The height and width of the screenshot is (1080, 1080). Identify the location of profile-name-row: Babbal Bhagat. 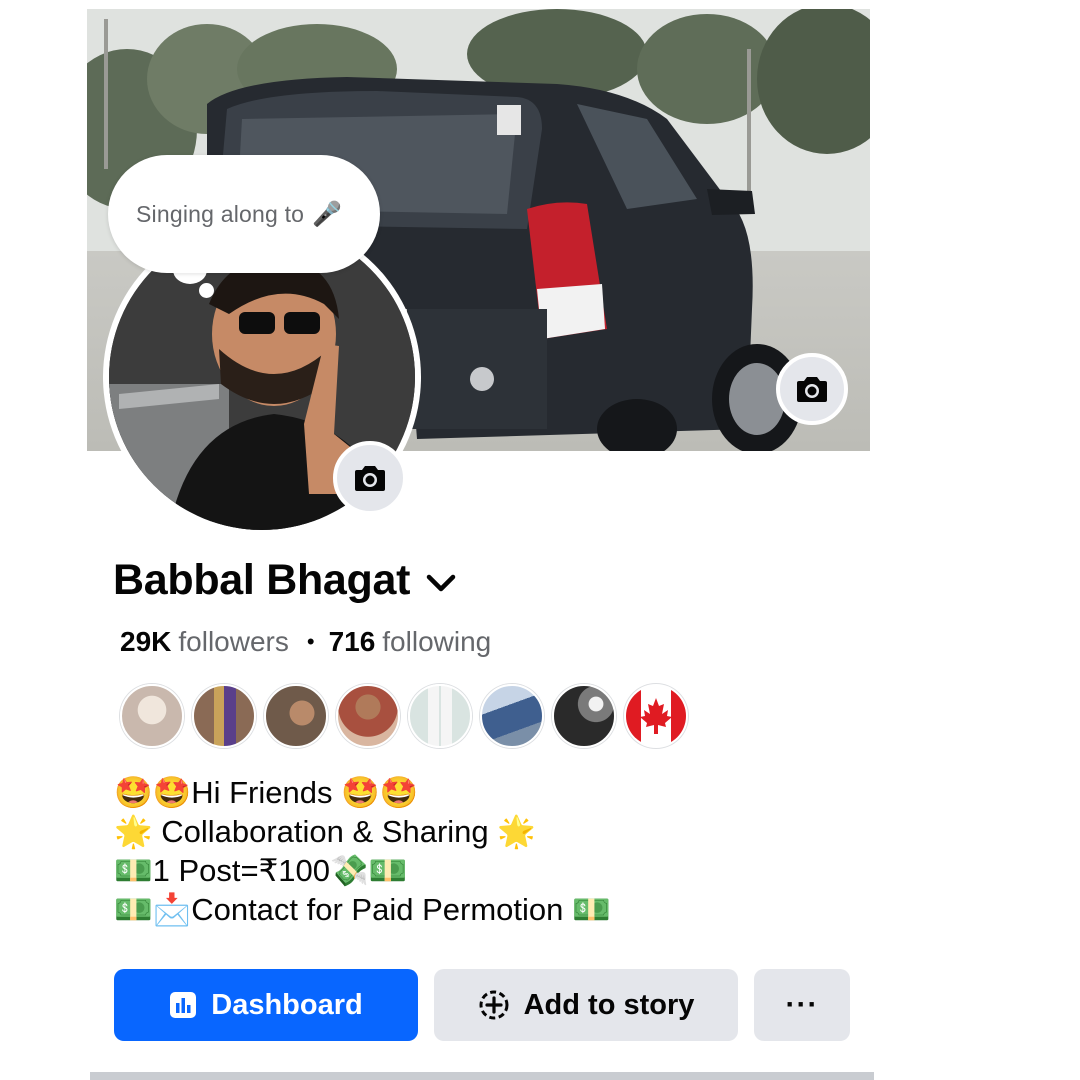
(284, 580).